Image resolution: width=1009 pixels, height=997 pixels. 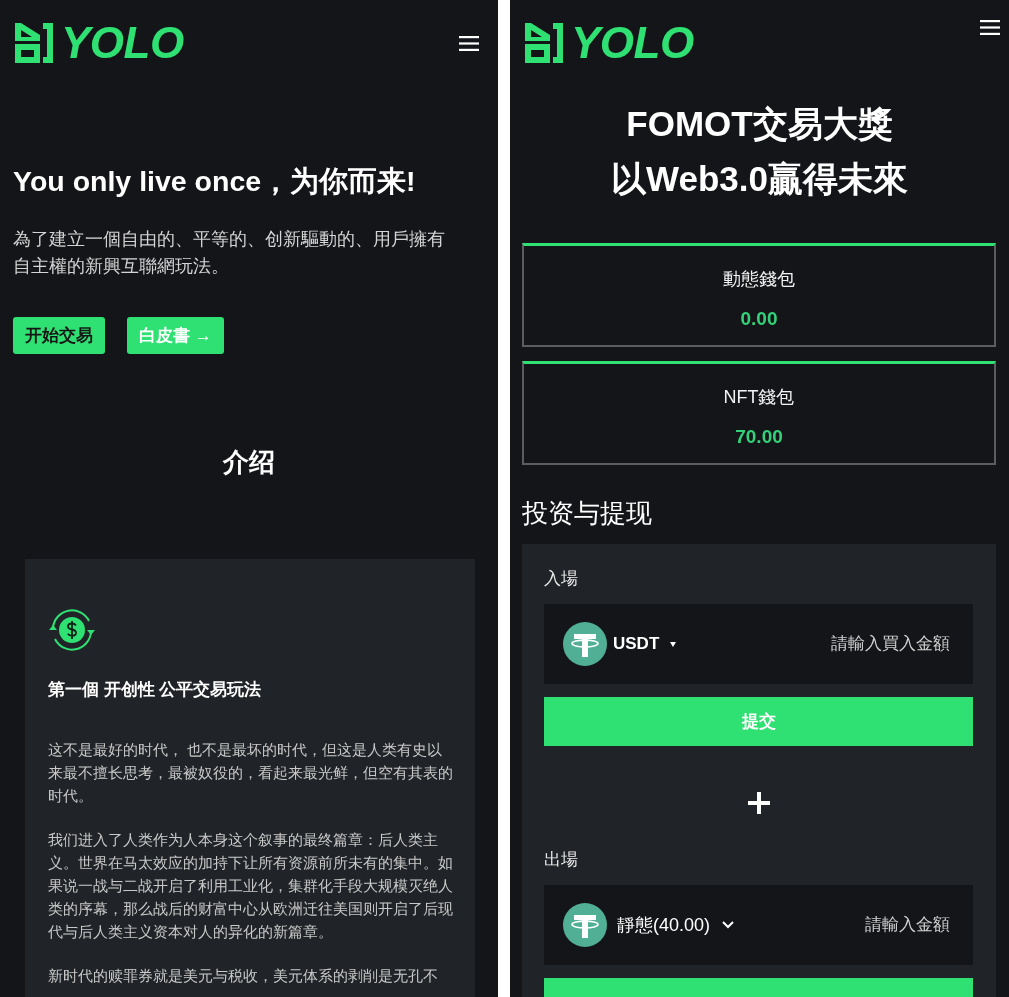 What do you see at coordinates (759, 279) in the screenshot?
I see `wallet-label: 動態錢包` at bounding box center [759, 279].